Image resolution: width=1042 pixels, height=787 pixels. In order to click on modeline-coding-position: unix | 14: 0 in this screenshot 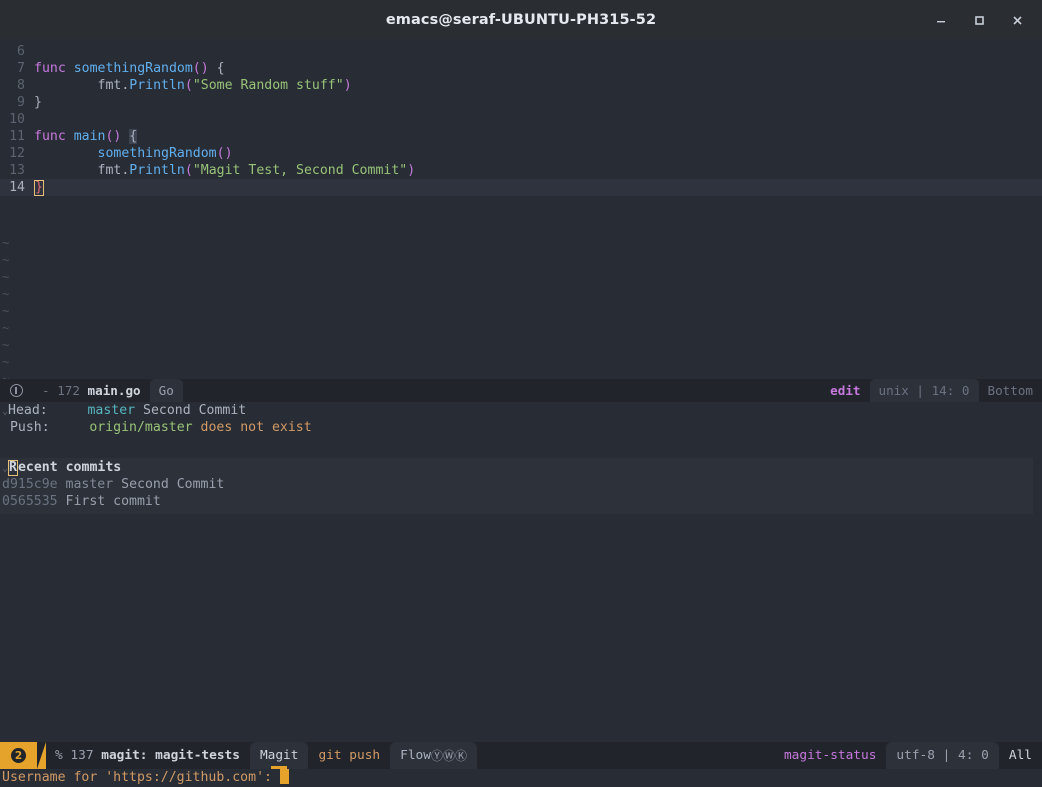, I will do `click(924, 390)`.